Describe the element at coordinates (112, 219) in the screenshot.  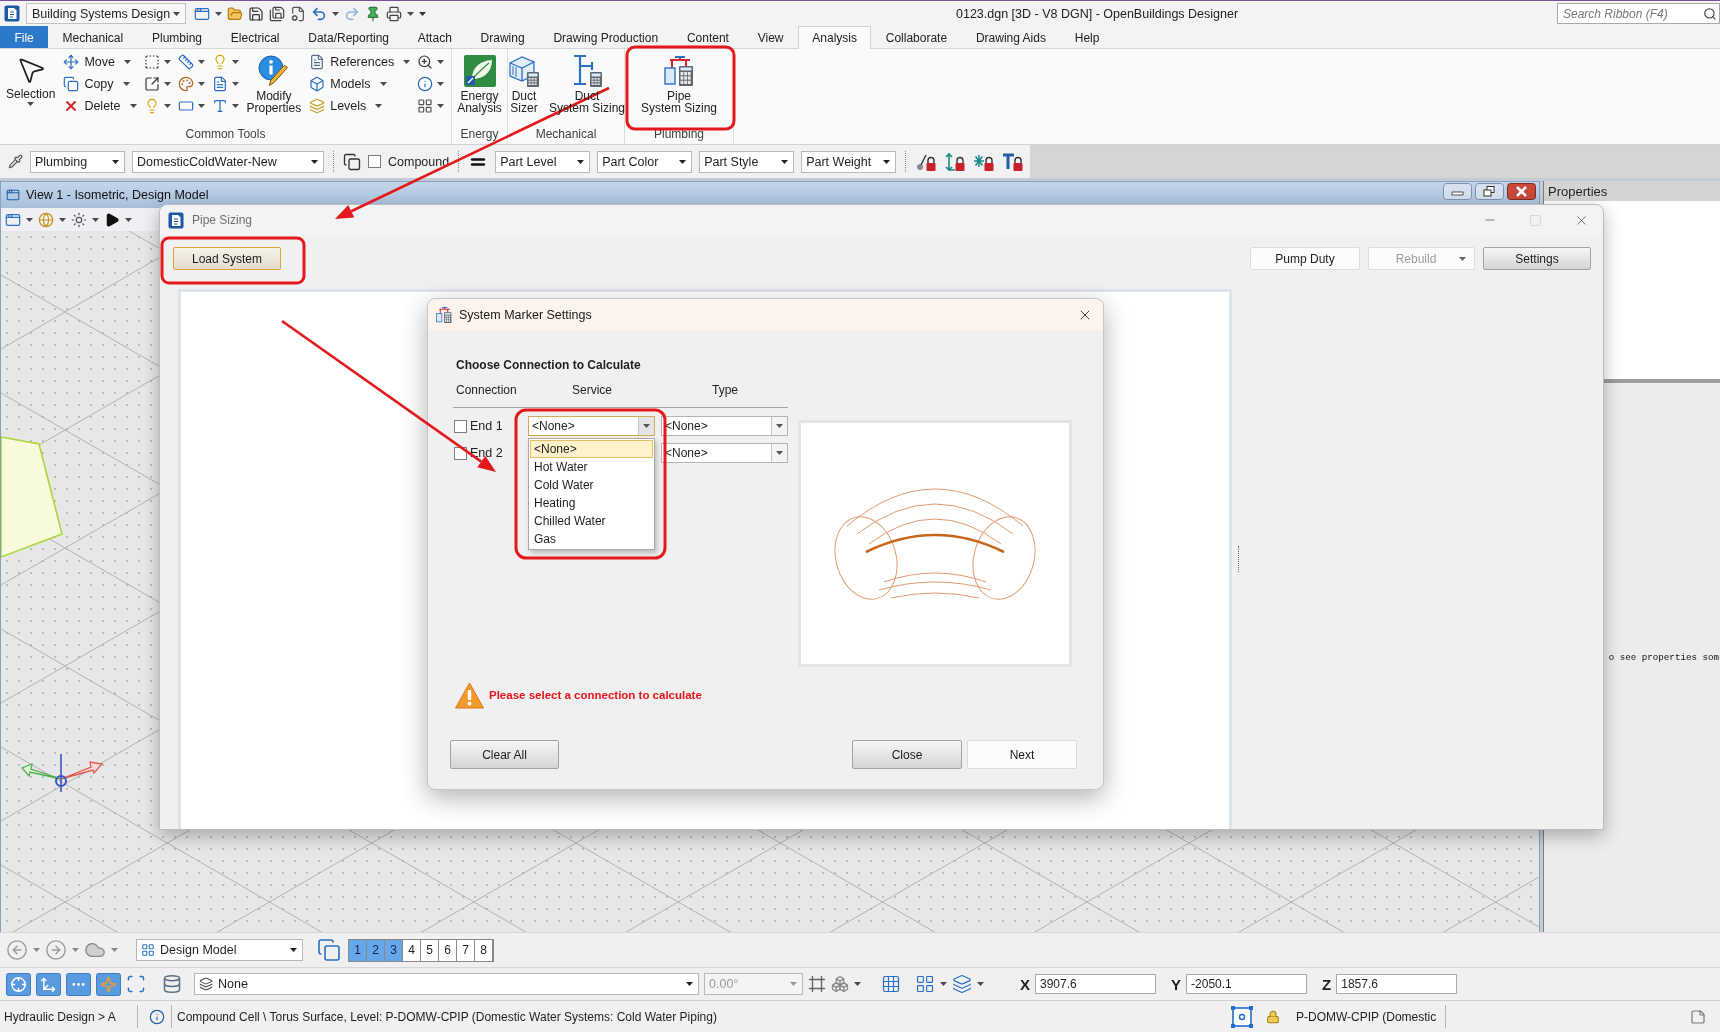
I see `play-icon` at that location.